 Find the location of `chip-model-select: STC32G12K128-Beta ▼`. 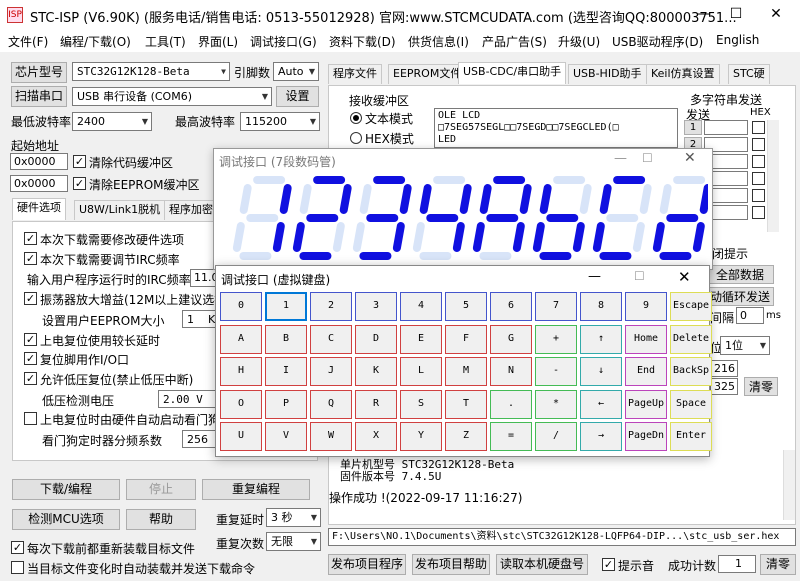

chip-model-select: STC32G12K128-Beta ▼ is located at coordinates (151, 71).